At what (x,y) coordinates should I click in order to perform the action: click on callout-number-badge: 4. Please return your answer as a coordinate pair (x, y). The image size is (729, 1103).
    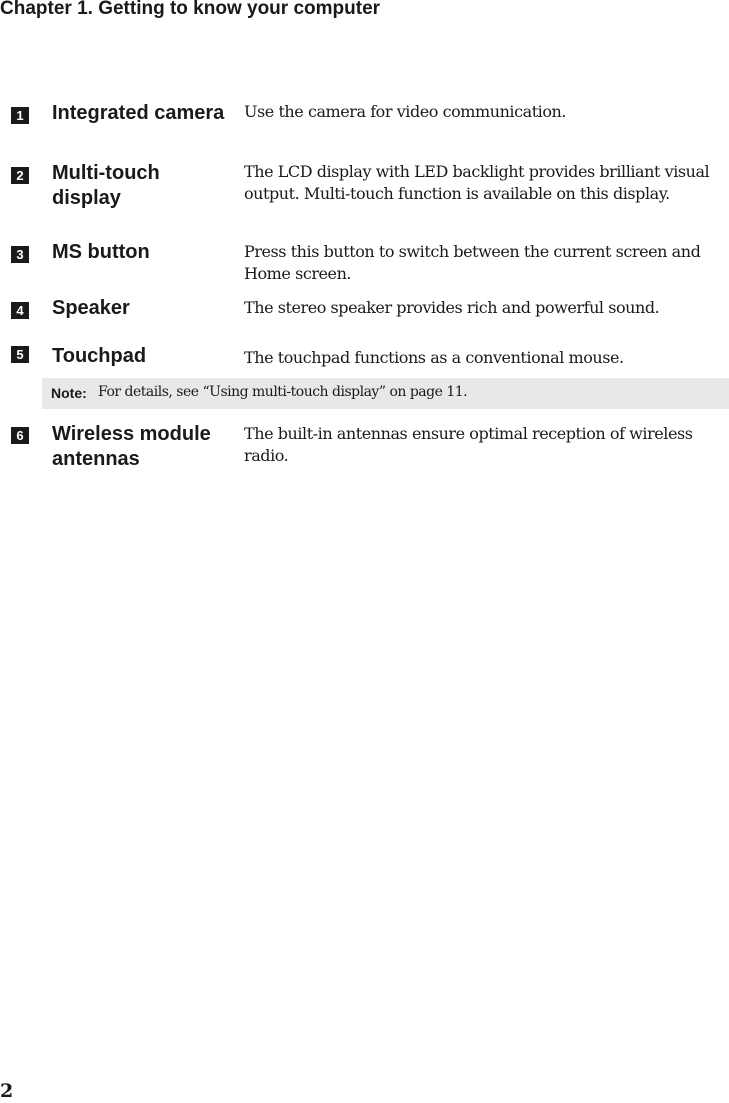
    Looking at the image, I should click on (20, 310).